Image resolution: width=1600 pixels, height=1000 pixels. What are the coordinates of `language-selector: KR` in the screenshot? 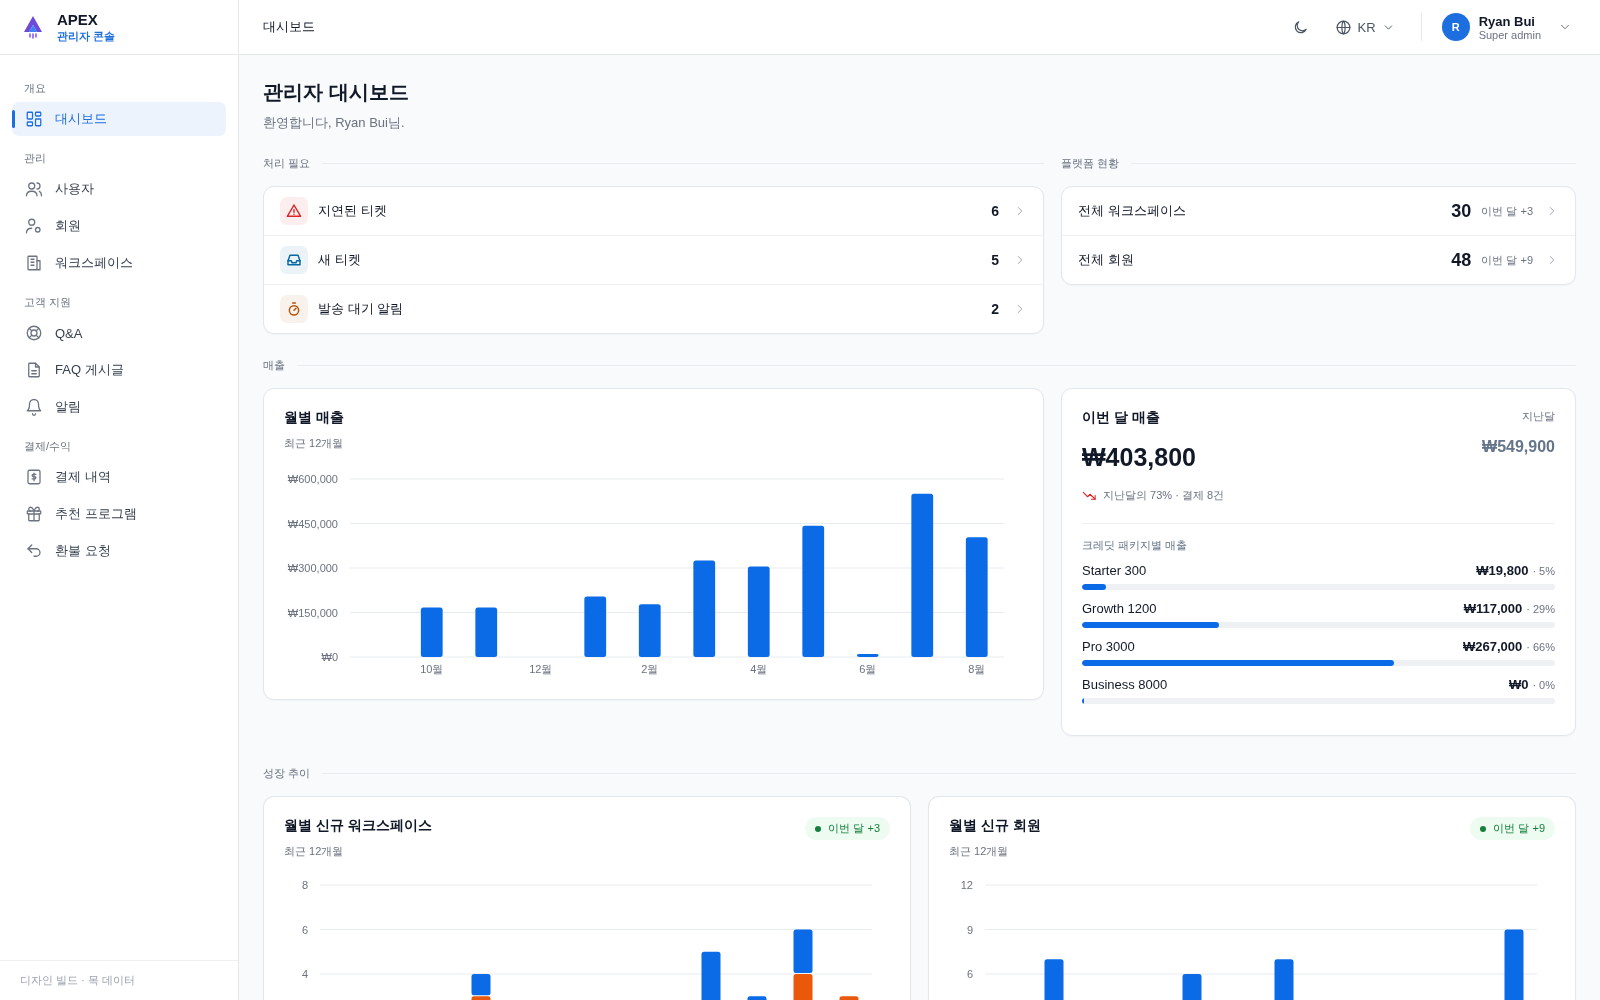 It's located at (1364, 27).